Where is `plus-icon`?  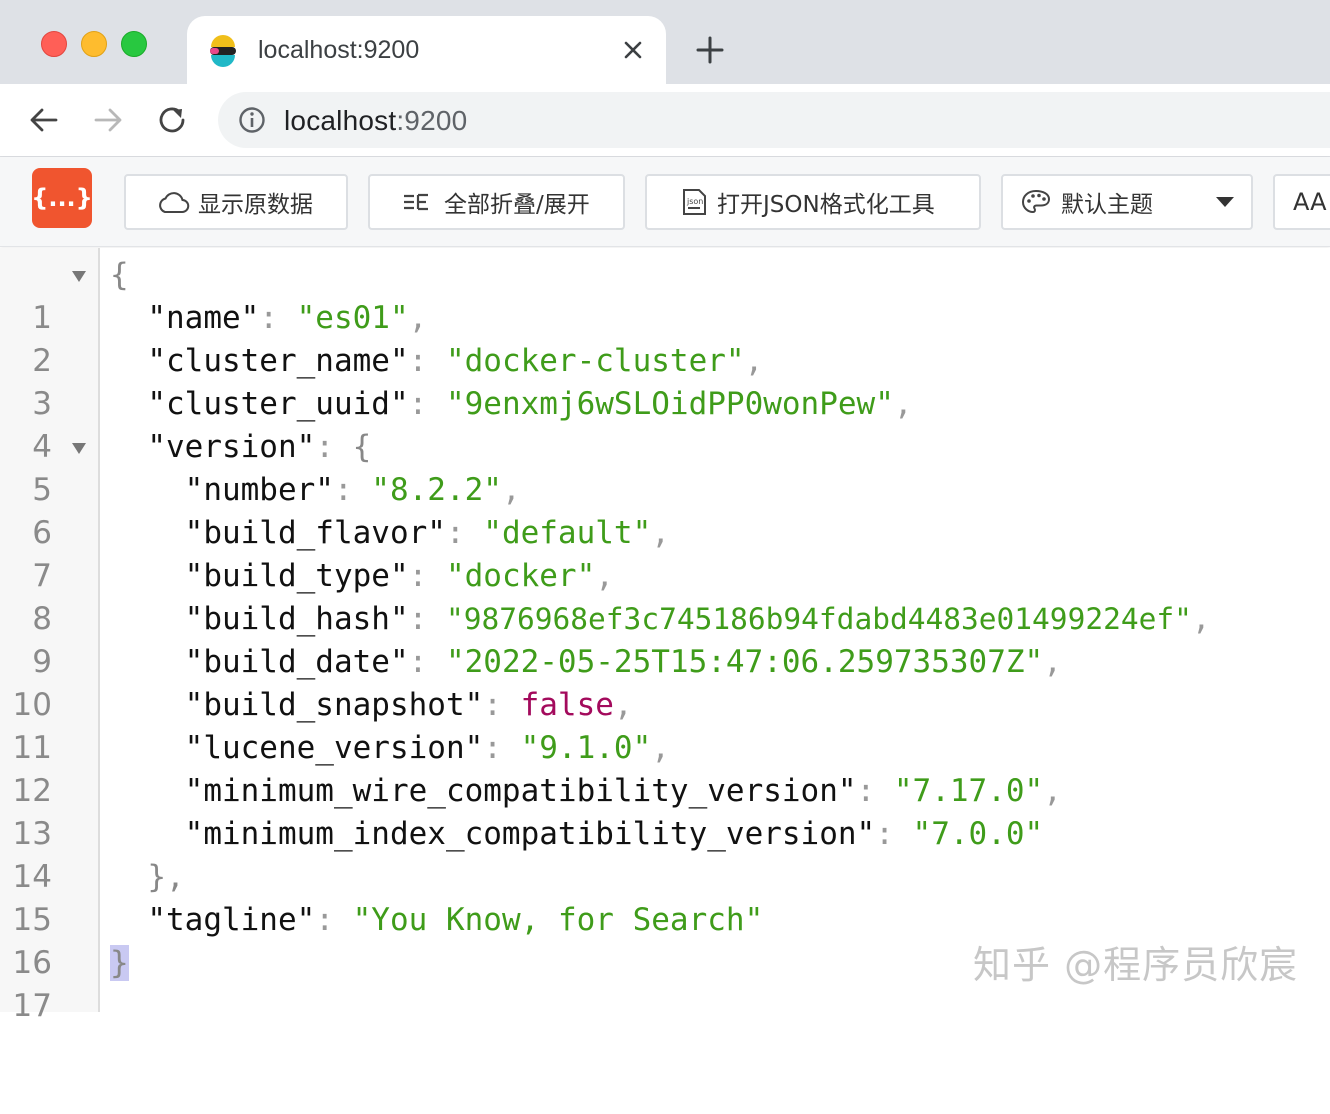 plus-icon is located at coordinates (710, 50).